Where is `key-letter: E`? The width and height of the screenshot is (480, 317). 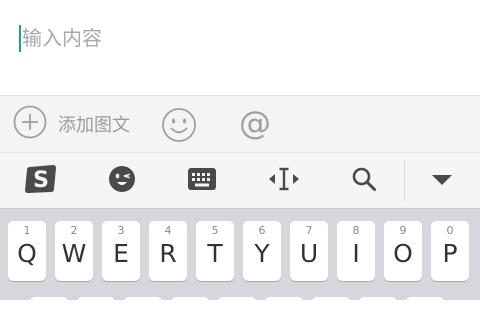
key-letter: E is located at coordinates (121, 253).